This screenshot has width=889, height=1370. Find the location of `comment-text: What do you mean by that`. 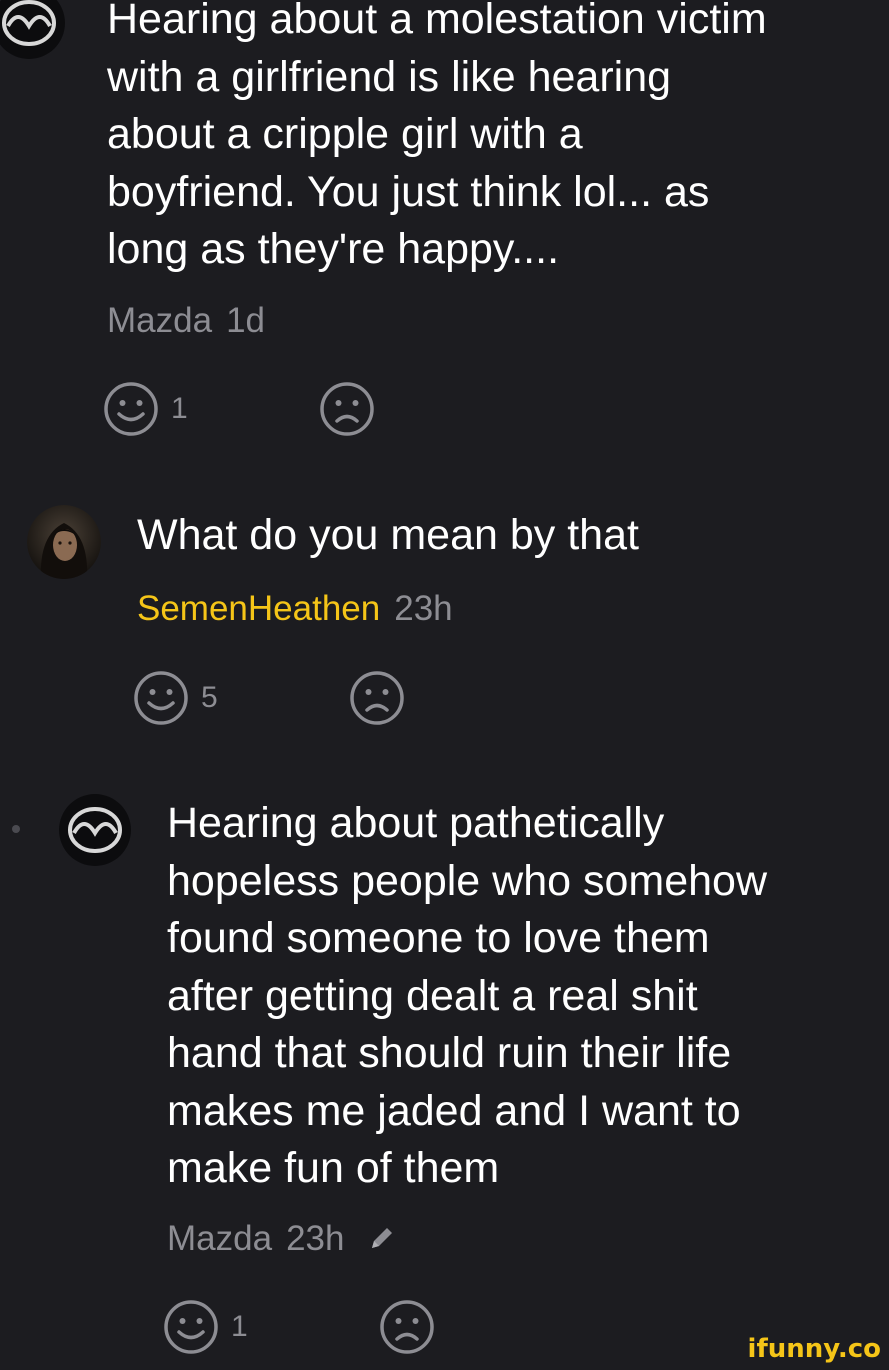

comment-text: What do you mean by that is located at coordinates (388, 535).